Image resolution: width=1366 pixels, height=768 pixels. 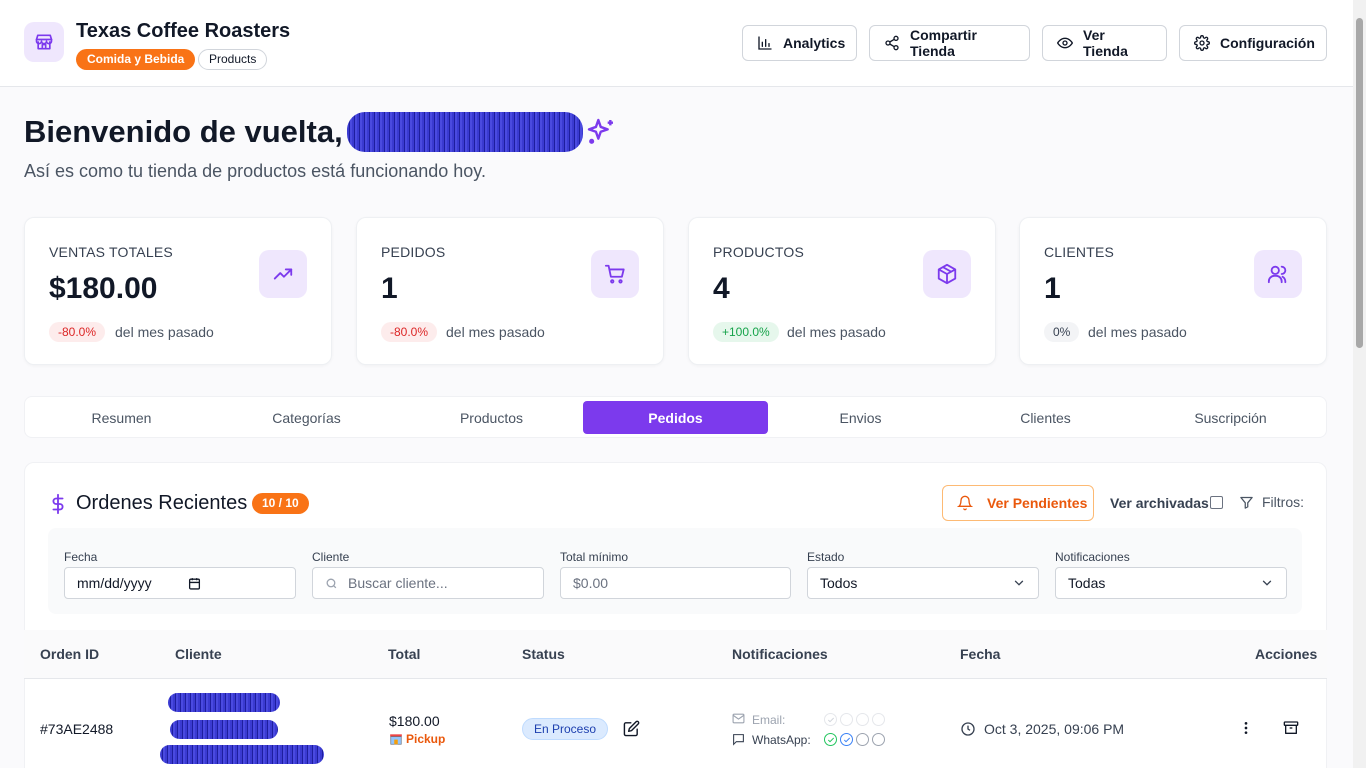 What do you see at coordinates (780, 654) in the screenshot?
I see `col-notifications: Notificaciones` at bounding box center [780, 654].